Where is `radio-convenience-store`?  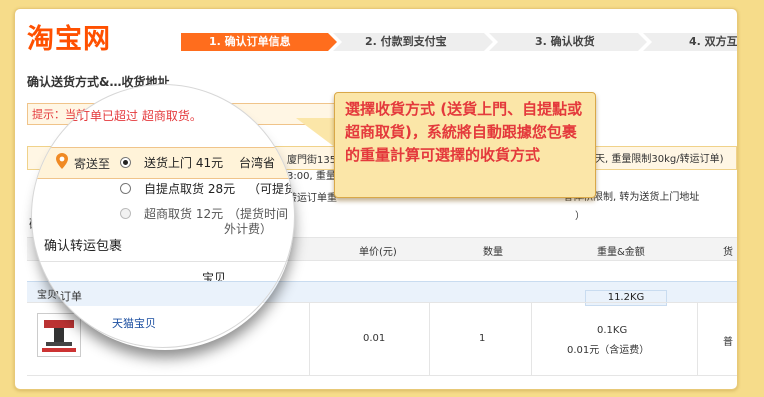 radio-convenience-store is located at coordinates (125, 213).